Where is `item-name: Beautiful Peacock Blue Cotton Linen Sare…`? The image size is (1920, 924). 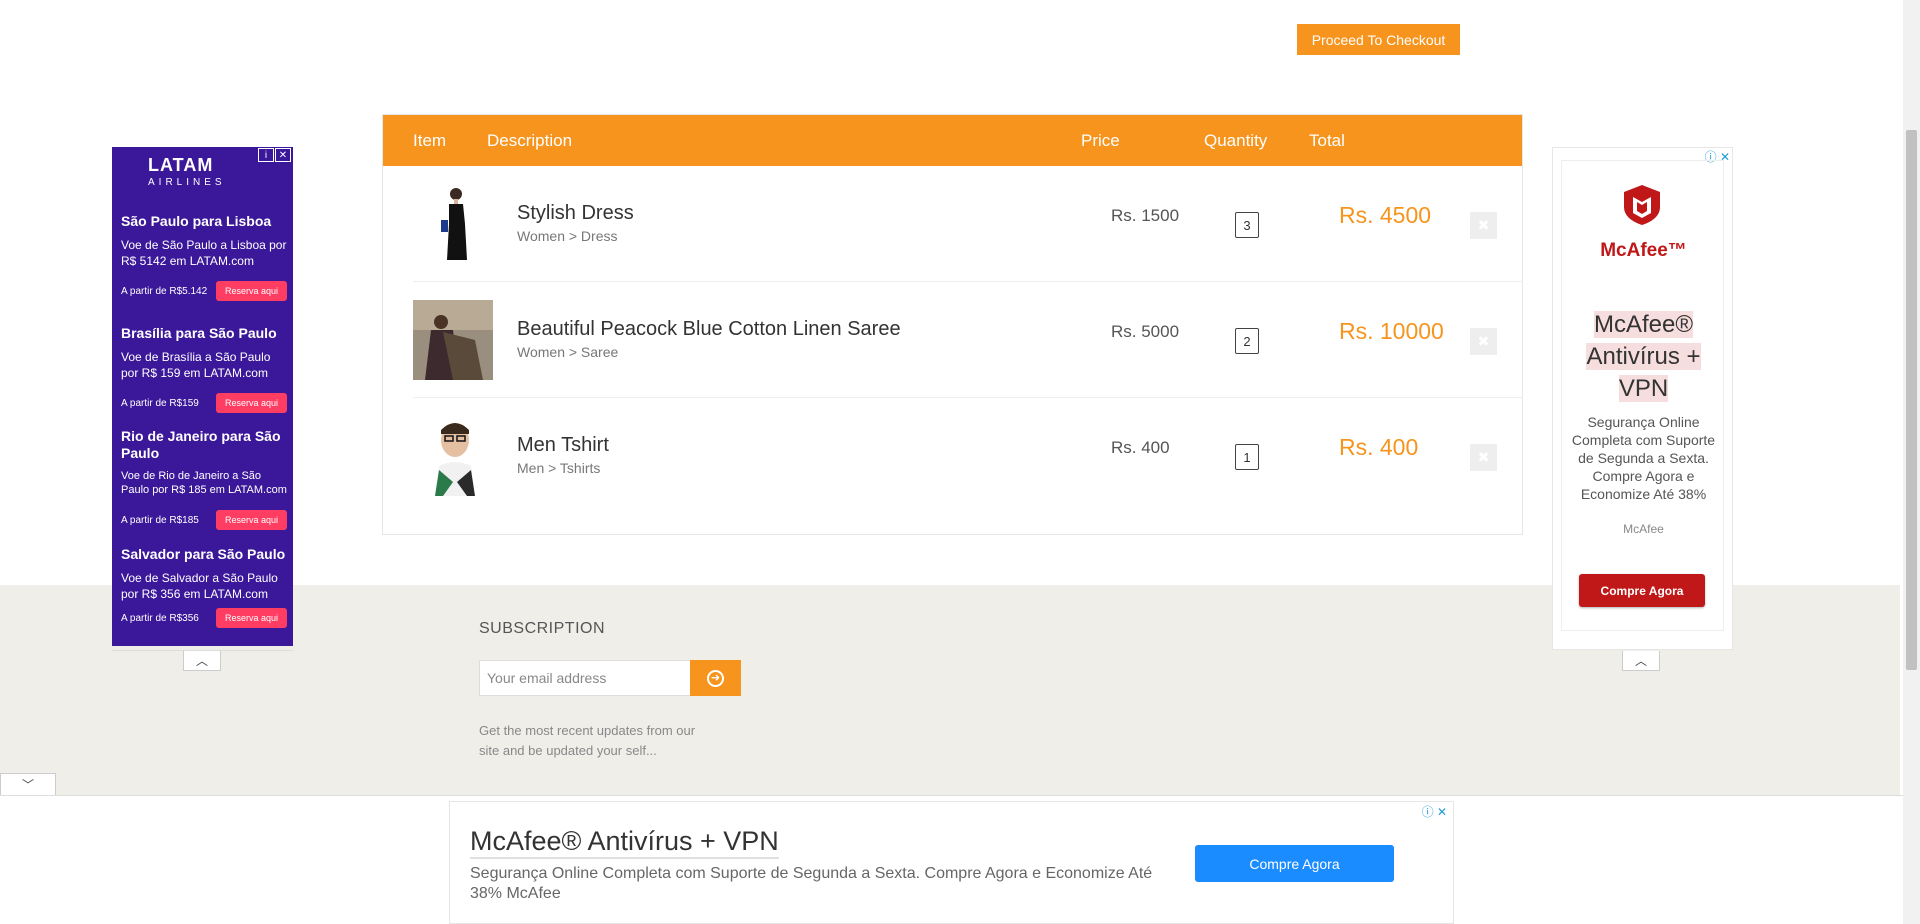 item-name: Beautiful Peacock Blue Cotton Linen Sare… is located at coordinates (709, 329).